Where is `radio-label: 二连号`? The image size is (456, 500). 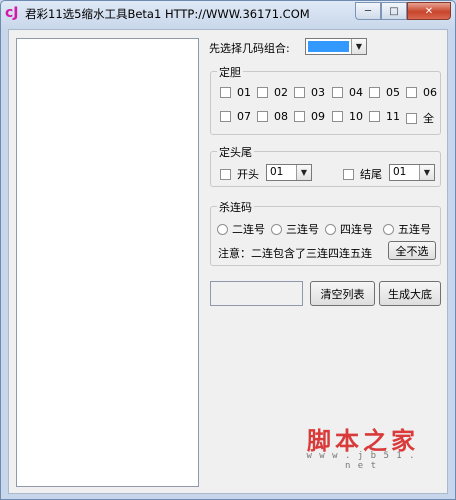
radio-label: 二连号 is located at coordinates (248, 229).